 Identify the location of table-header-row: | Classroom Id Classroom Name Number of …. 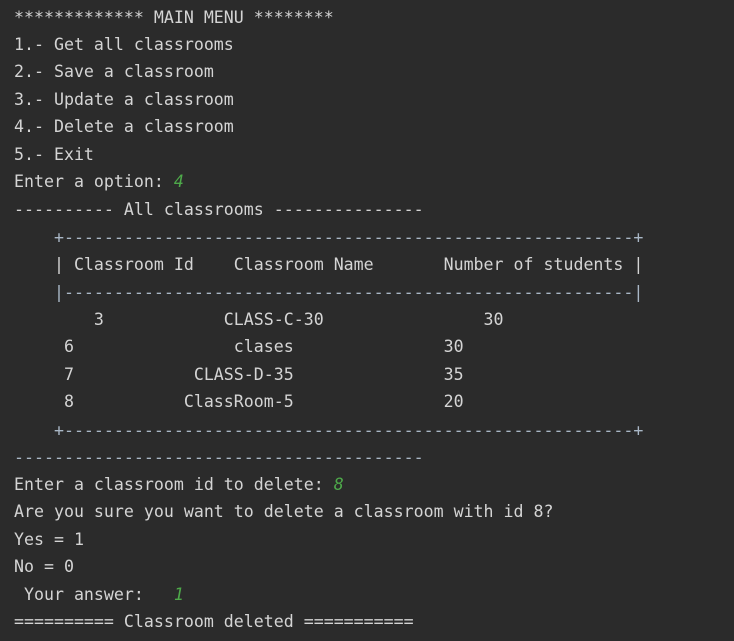
(329, 264).